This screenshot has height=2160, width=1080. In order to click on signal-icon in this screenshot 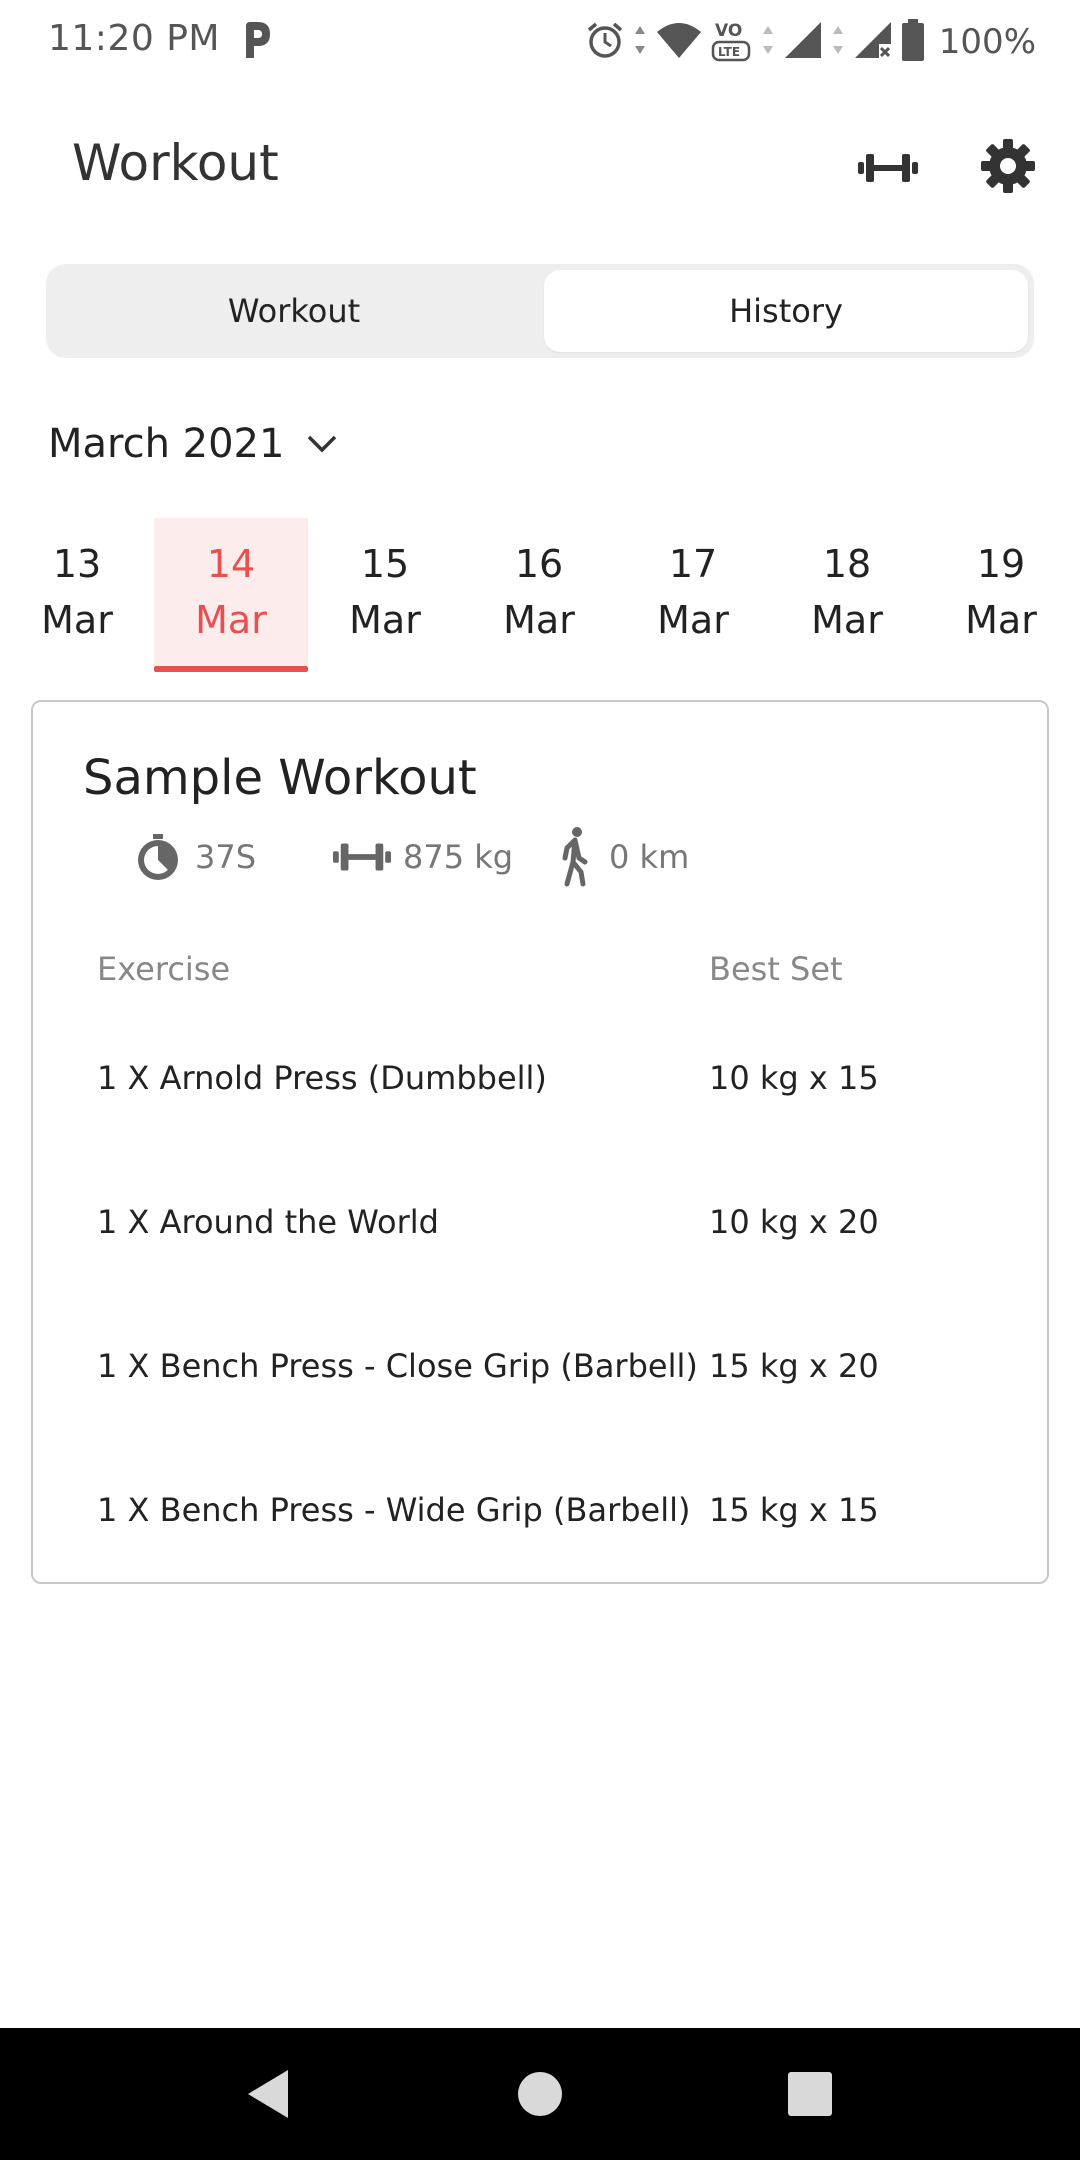, I will do `click(803, 42)`.